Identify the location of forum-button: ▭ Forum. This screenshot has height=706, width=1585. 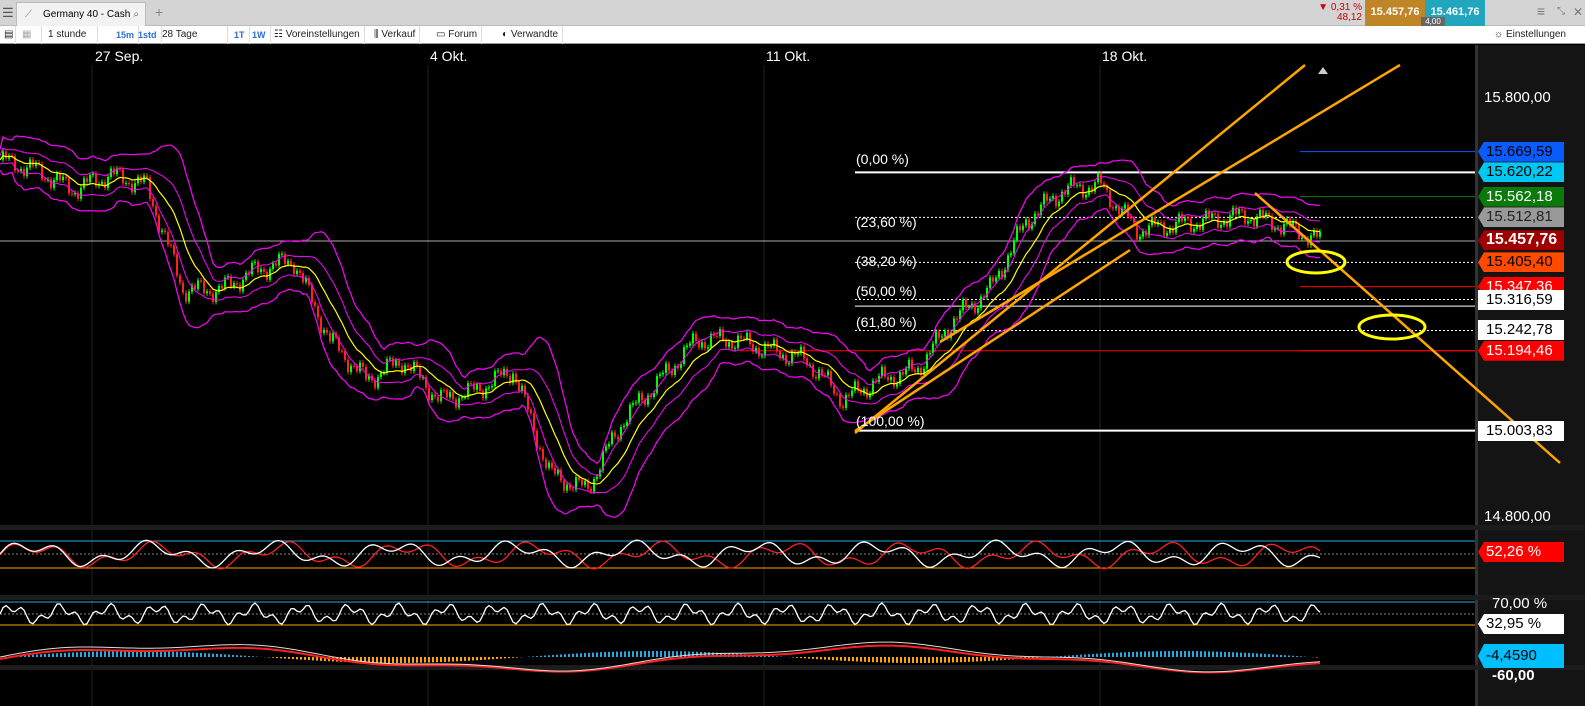
(457, 35).